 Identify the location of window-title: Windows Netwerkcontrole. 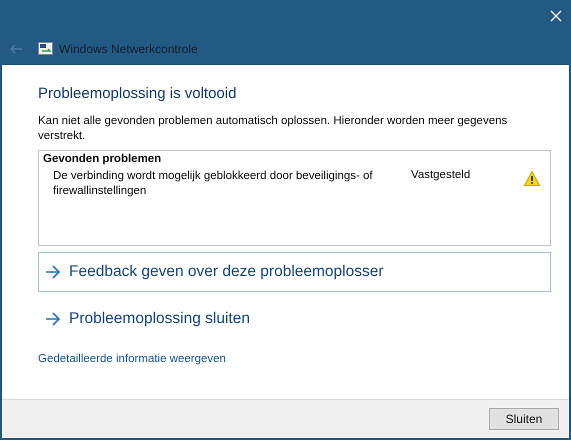
(128, 49).